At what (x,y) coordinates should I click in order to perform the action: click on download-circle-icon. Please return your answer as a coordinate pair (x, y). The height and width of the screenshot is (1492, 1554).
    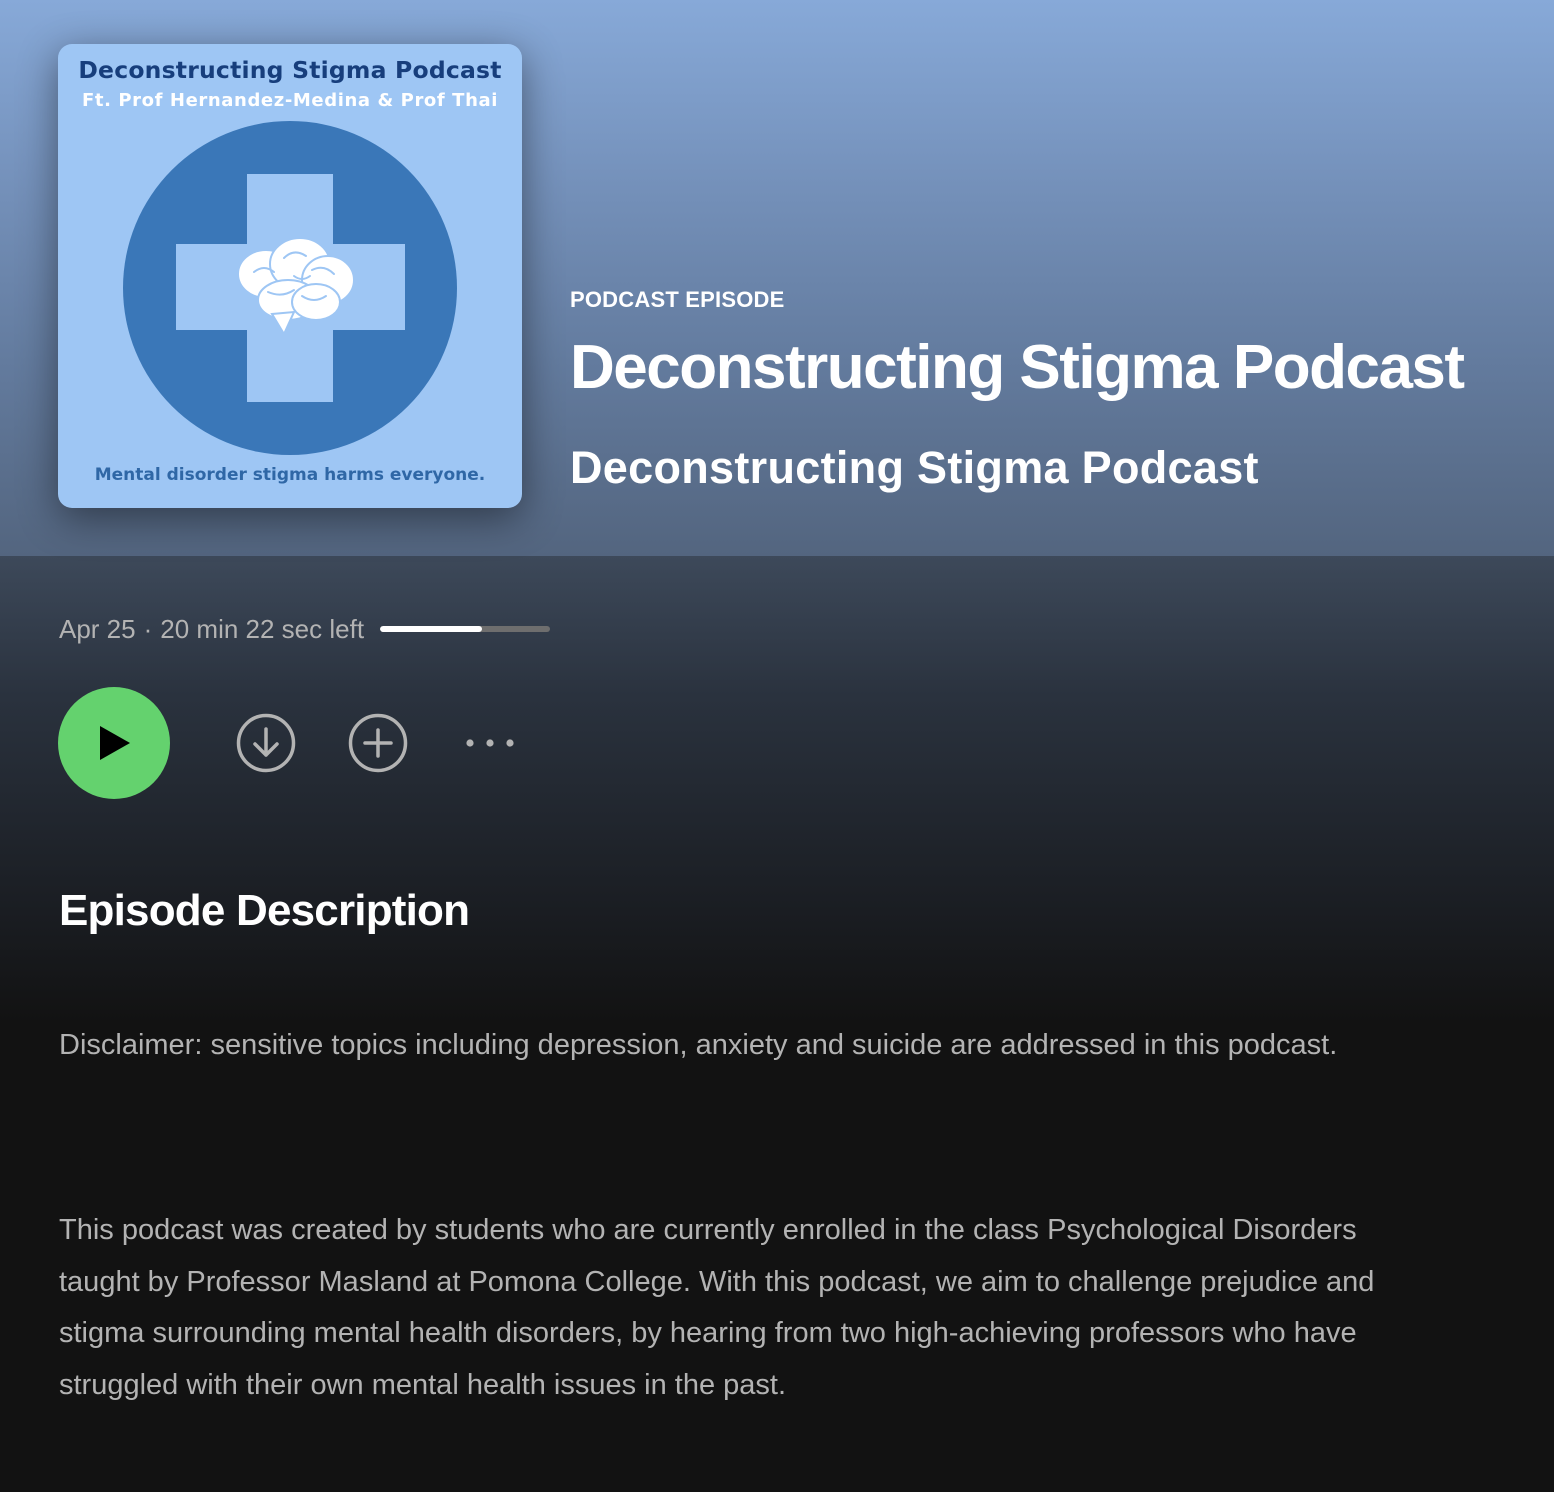
    Looking at the image, I should click on (266, 743).